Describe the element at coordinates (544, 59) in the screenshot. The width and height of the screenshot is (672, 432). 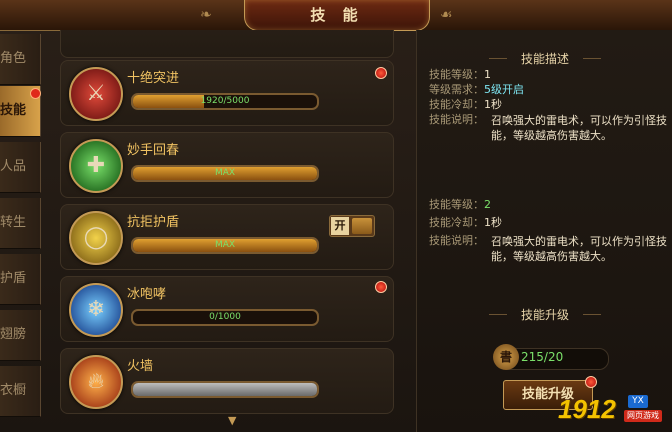
I see `description-heading: 技能描述` at that location.